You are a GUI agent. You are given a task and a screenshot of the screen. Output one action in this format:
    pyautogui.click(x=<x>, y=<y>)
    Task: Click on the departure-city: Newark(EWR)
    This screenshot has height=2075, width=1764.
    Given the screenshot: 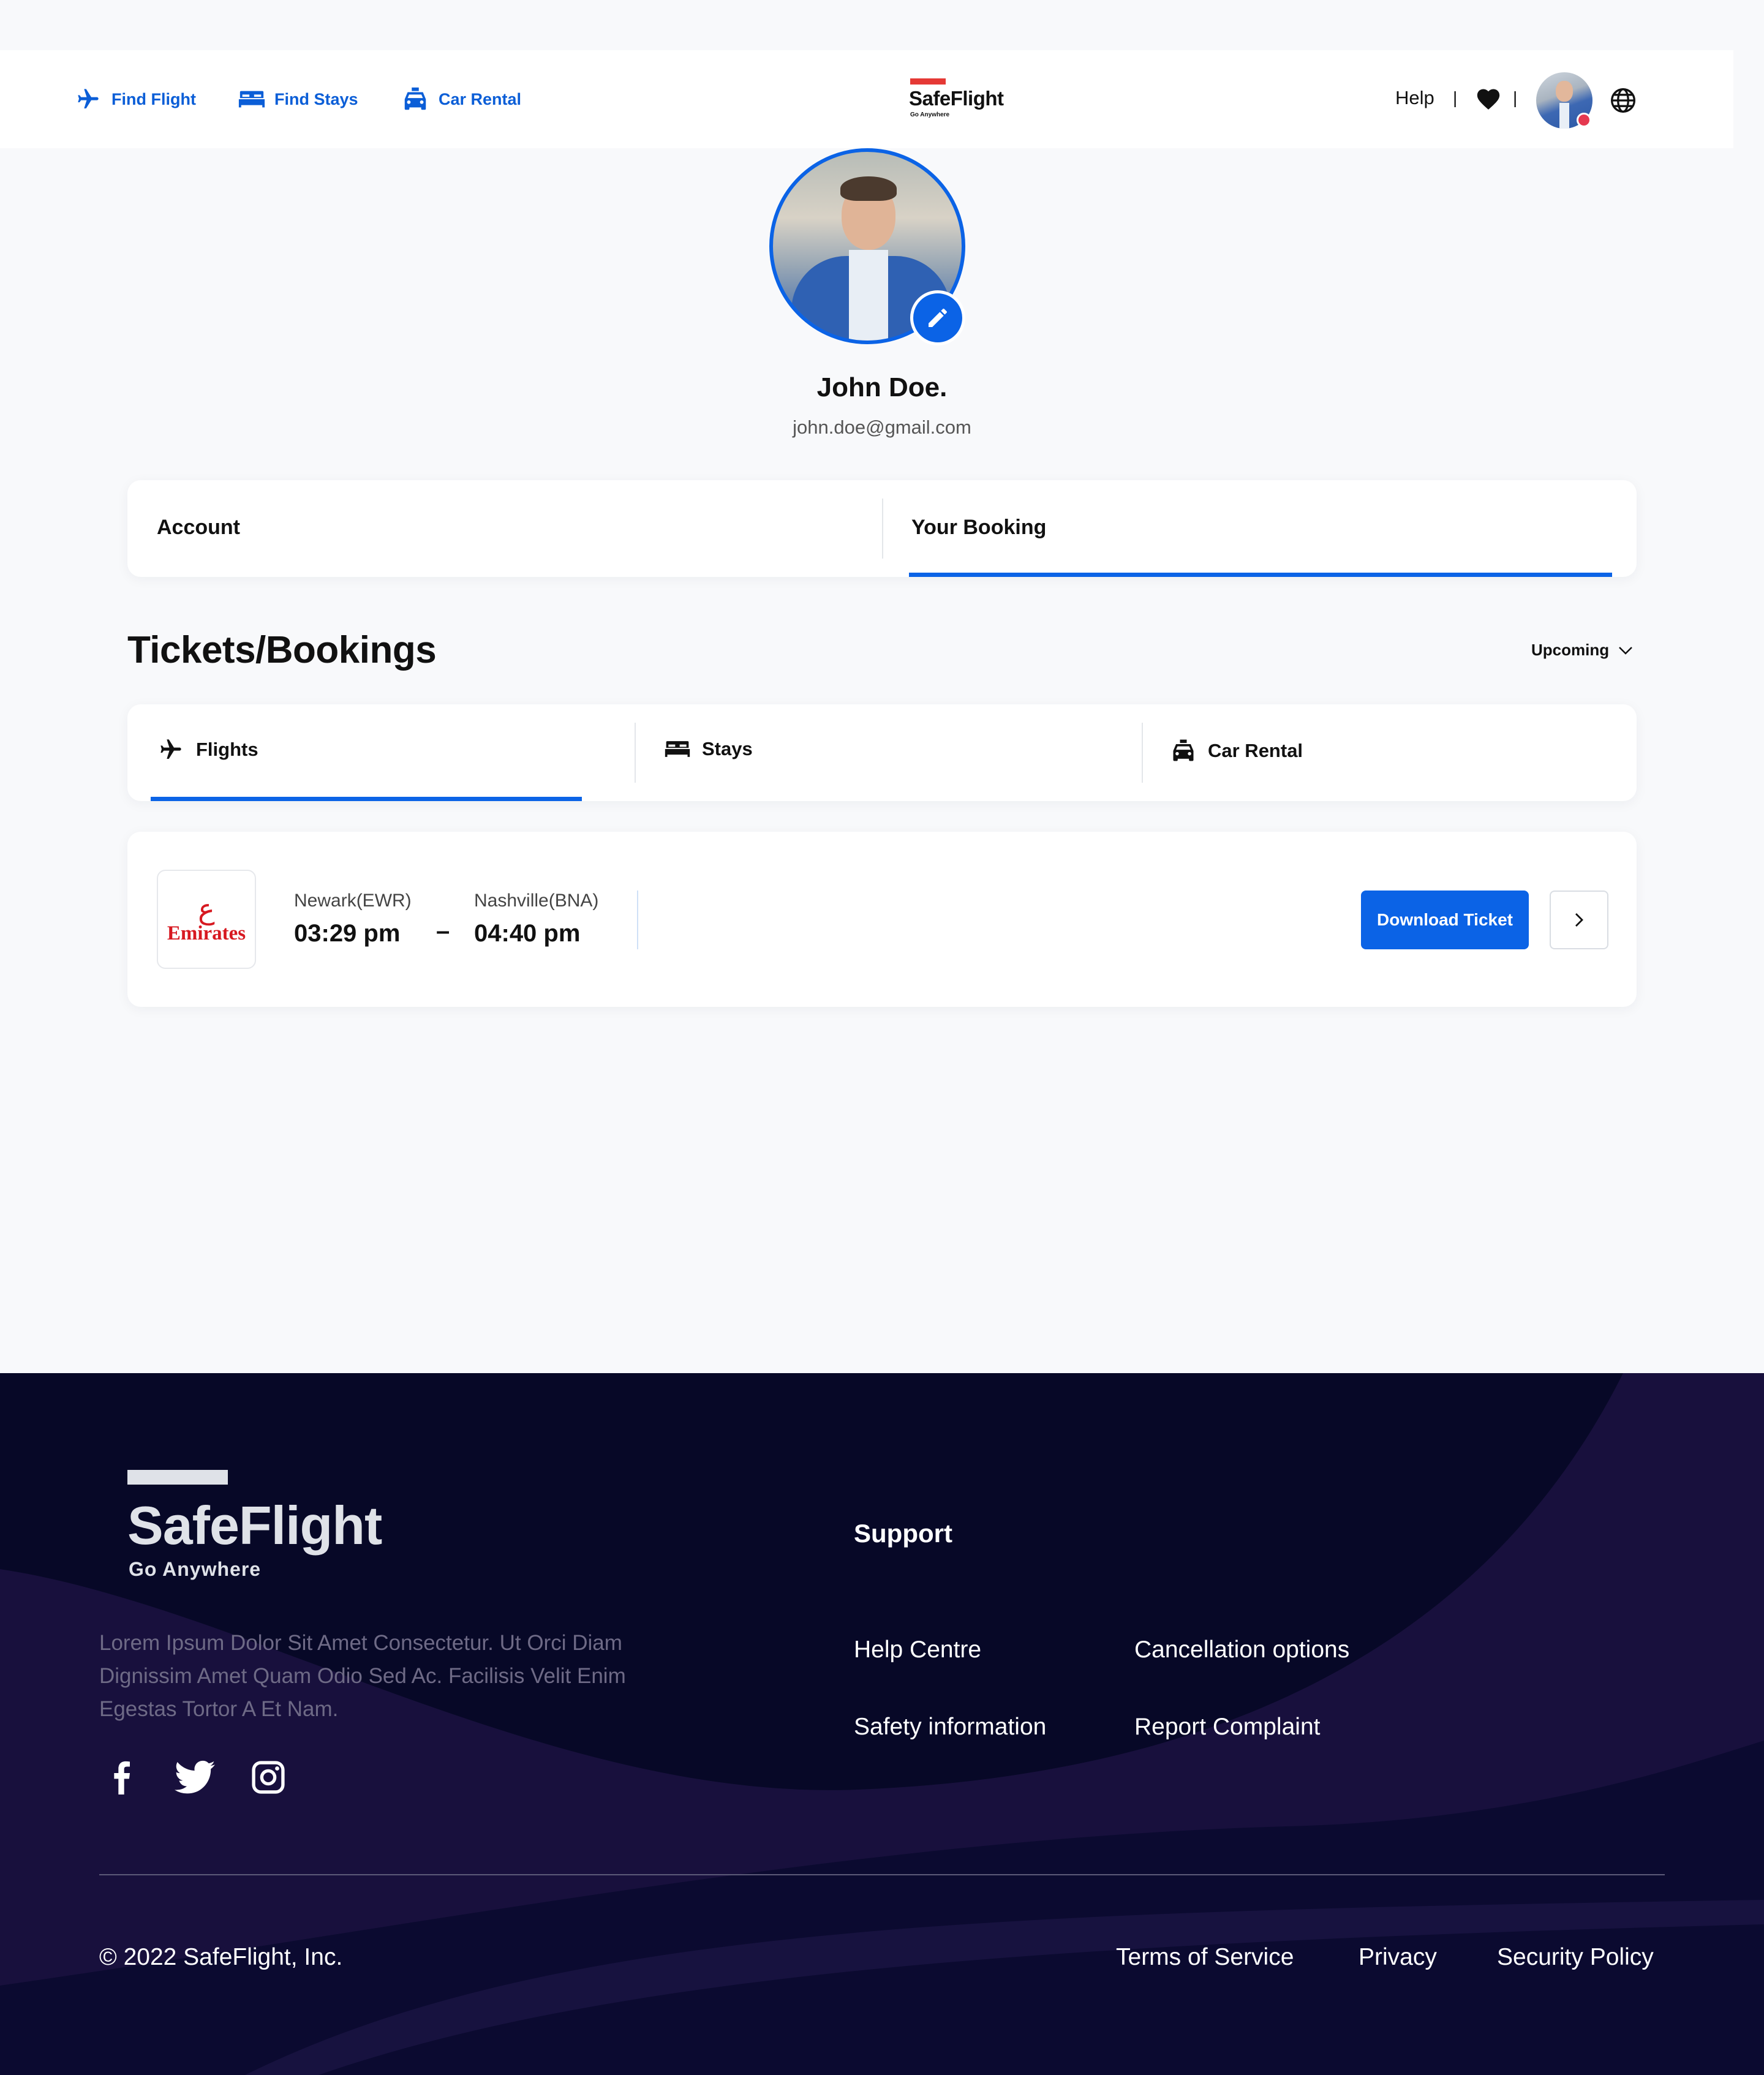 What is the action you would take?
    pyautogui.click(x=353, y=901)
    